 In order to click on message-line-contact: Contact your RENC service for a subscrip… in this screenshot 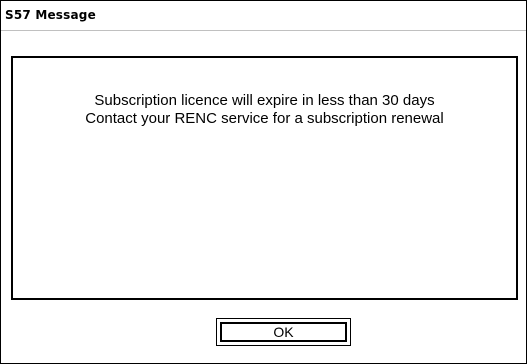, I will do `click(264, 118)`.